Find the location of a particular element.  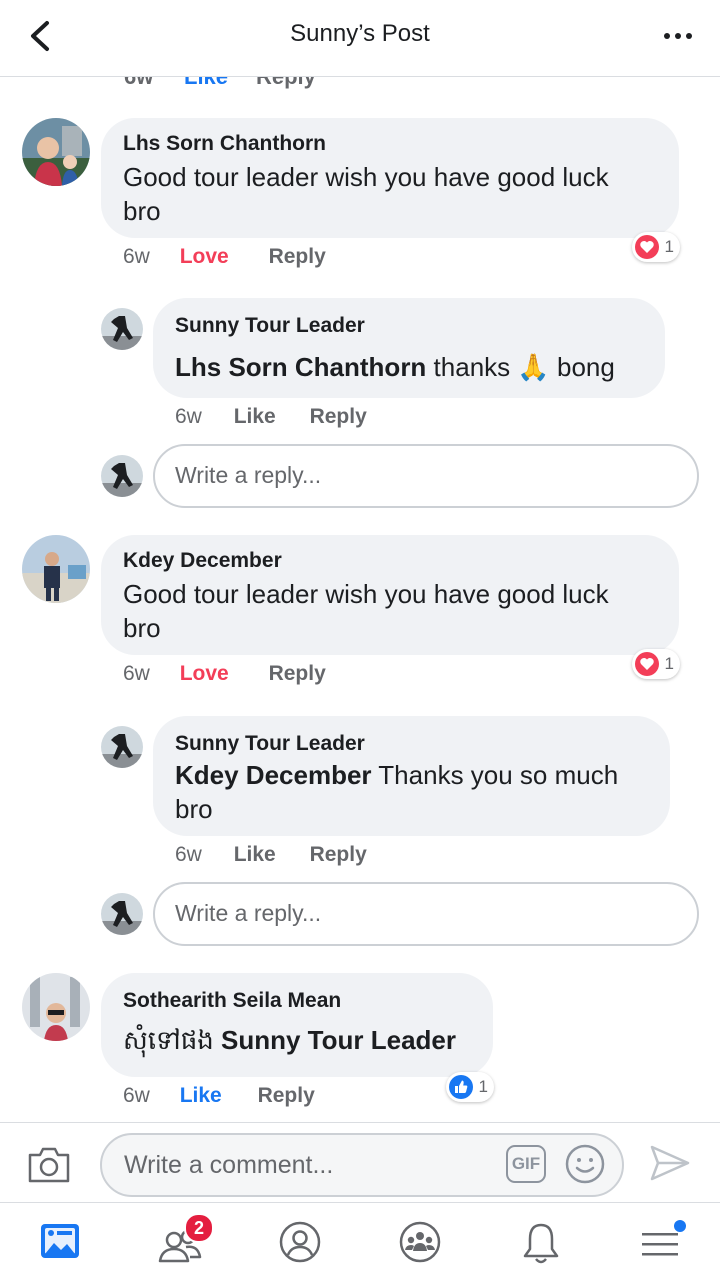

tab-groups is located at coordinates (420, 1242).